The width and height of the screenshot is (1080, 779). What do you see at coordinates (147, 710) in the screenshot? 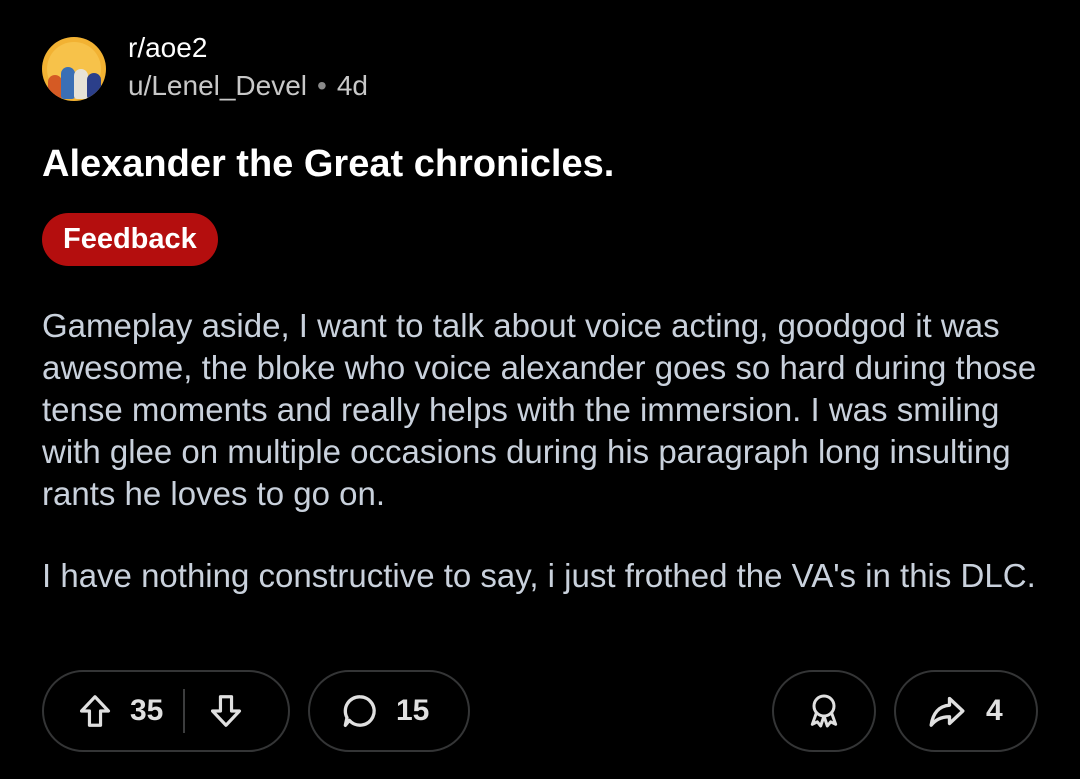
I see `upvote-count: 35` at bounding box center [147, 710].